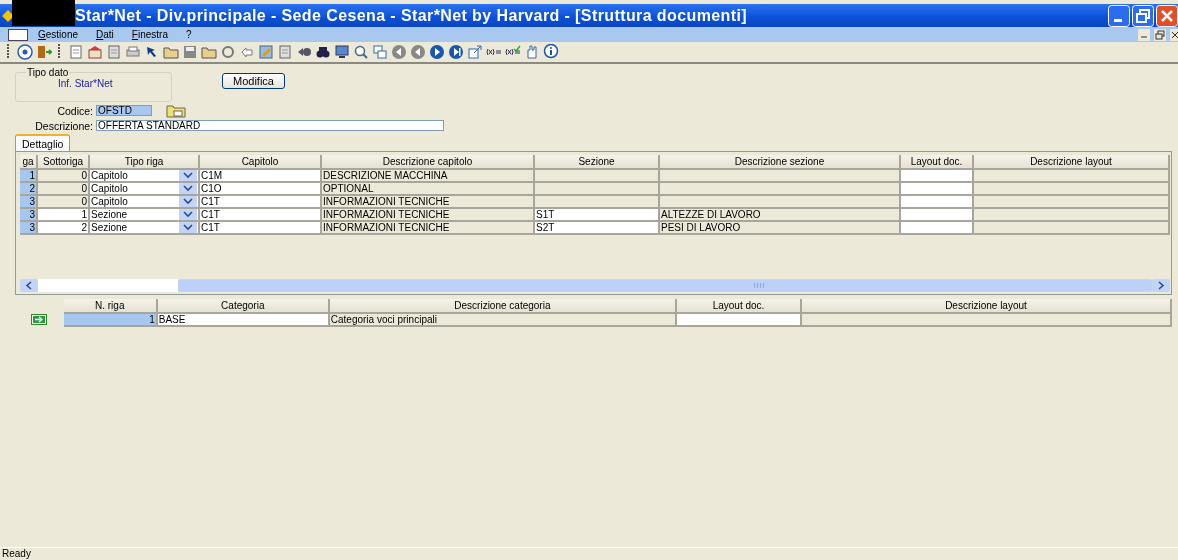  I want to click on column-header: Categoria, so click(243, 306).